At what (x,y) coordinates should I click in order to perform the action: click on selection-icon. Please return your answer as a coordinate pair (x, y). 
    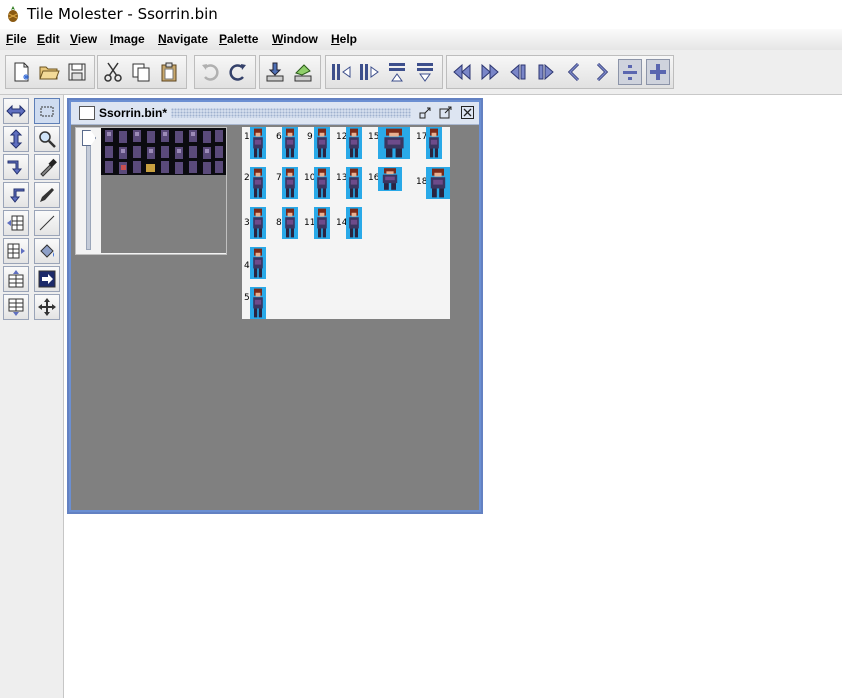
    Looking at the image, I should click on (47, 111).